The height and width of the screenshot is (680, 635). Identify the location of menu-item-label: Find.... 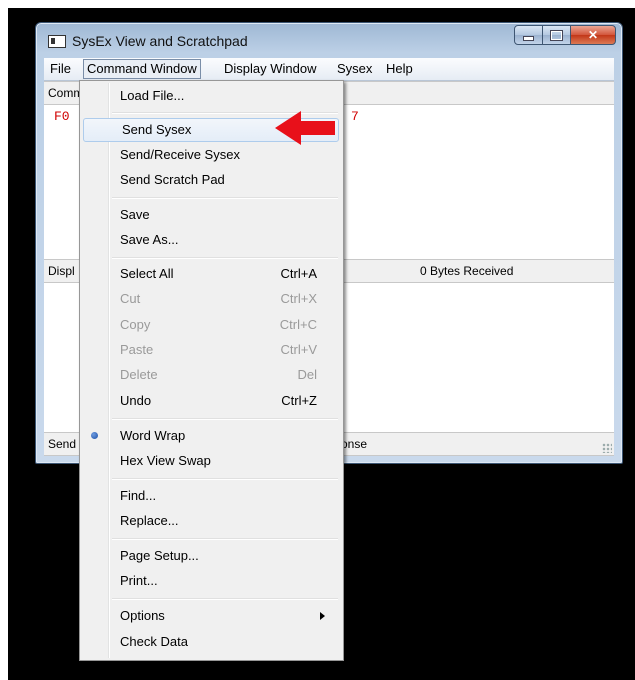
(138, 495).